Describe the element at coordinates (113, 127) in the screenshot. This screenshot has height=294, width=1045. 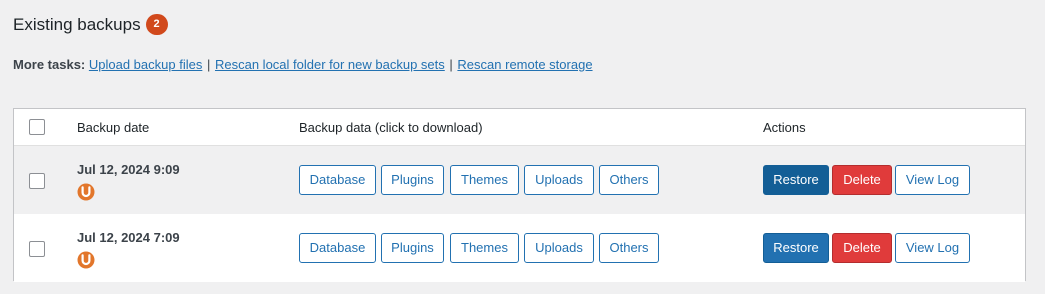
I see `header-backup-date: Backup date` at that location.